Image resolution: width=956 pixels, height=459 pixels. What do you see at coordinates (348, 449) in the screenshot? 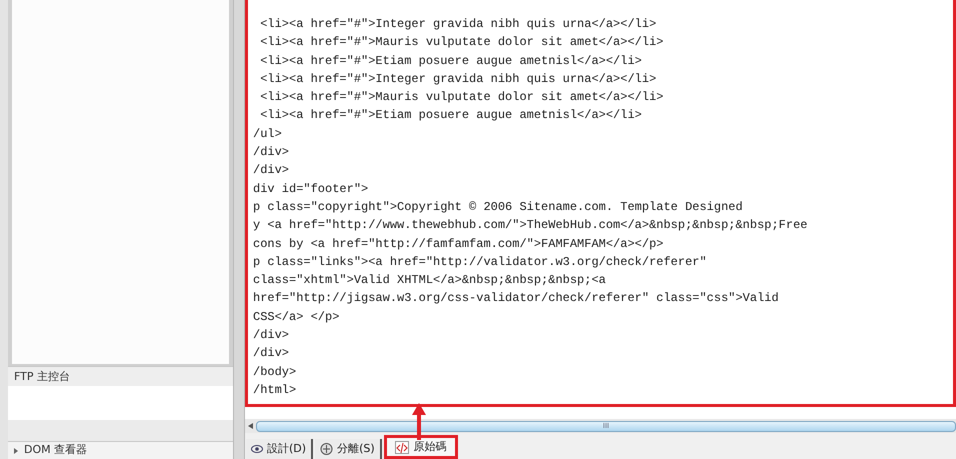
I see `view-tab: 分離(S)` at bounding box center [348, 449].